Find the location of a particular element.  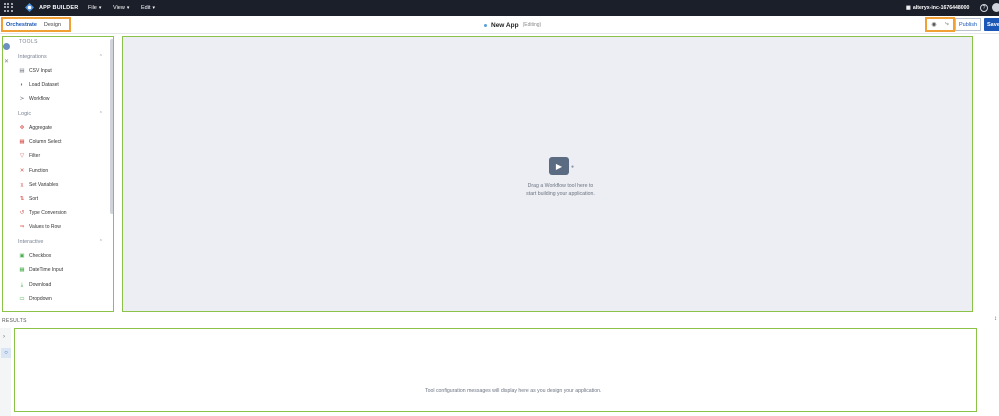

tool-label: Column Select is located at coordinates (45, 142).